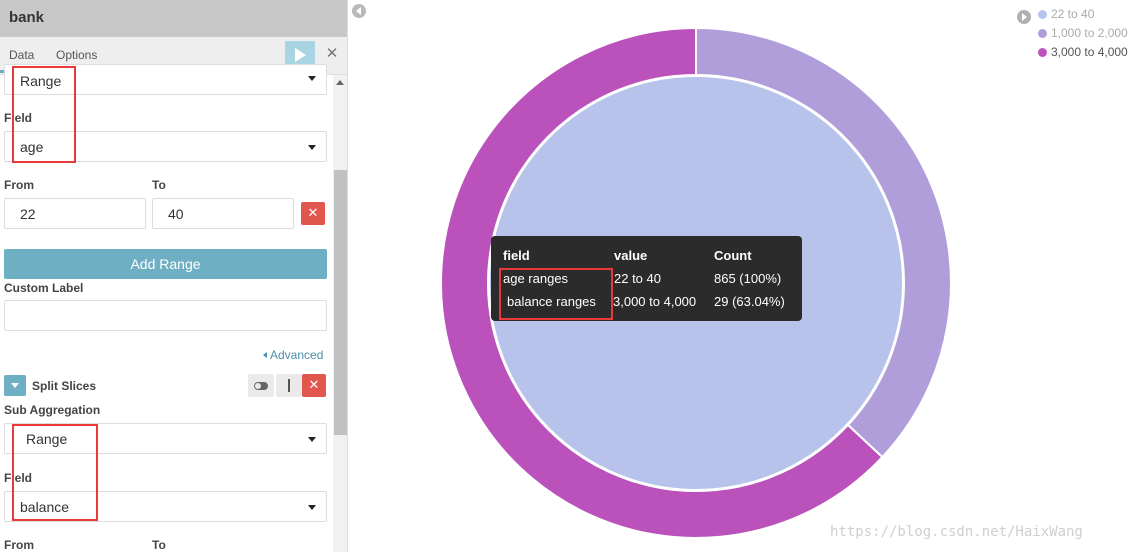 The image size is (1141, 552). Describe the element at coordinates (1089, 52) in the screenshot. I see `legend-label: 3,000 to 4,000` at that location.